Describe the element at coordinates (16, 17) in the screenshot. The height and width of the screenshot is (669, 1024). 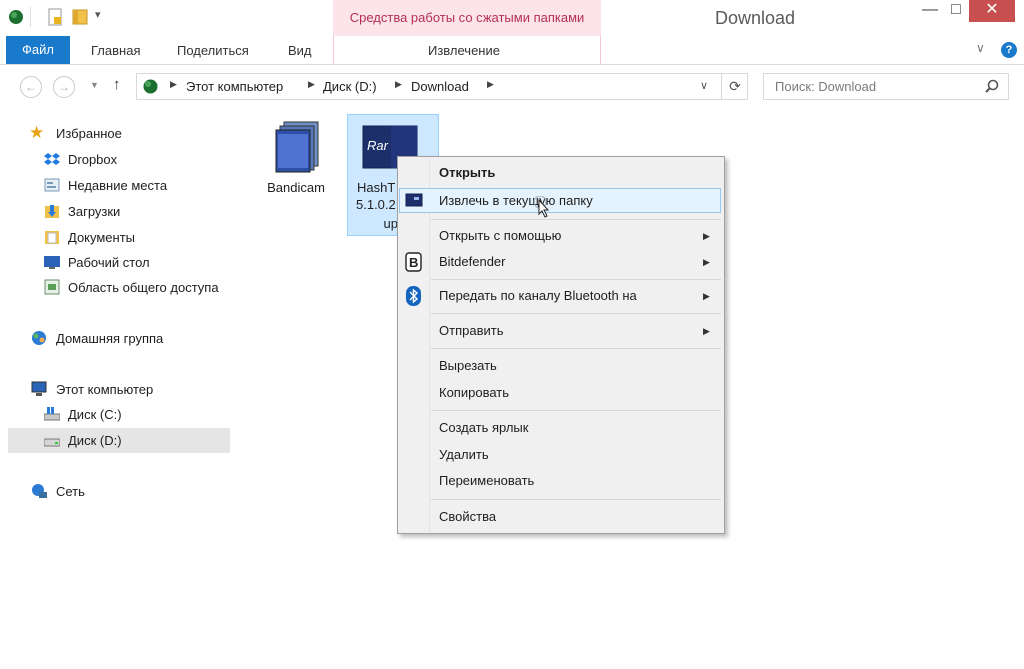
I see `app-icon` at that location.